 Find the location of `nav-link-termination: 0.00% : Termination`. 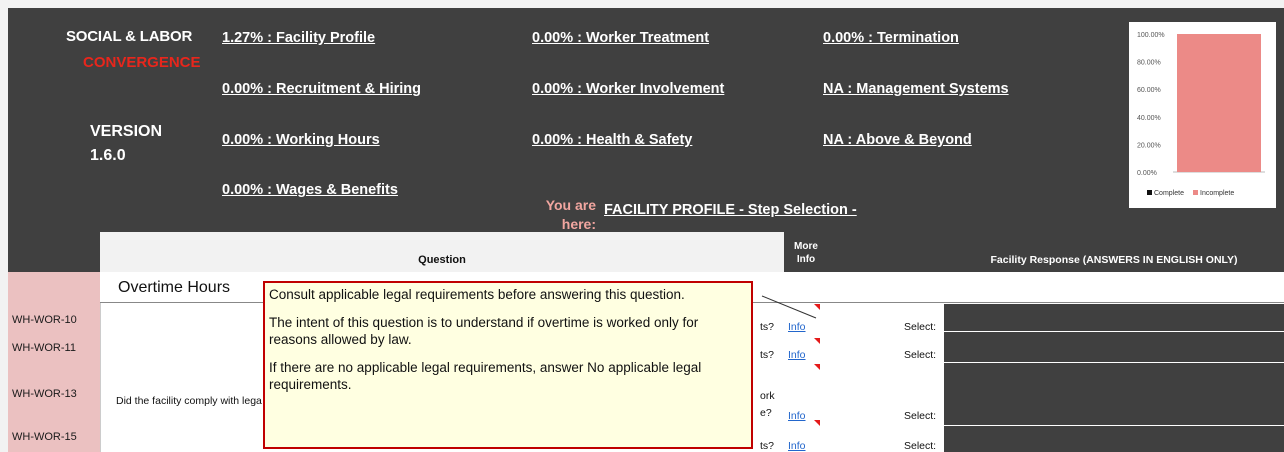

nav-link-termination: 0.00% : Termination is located at coordinates (891, 38).